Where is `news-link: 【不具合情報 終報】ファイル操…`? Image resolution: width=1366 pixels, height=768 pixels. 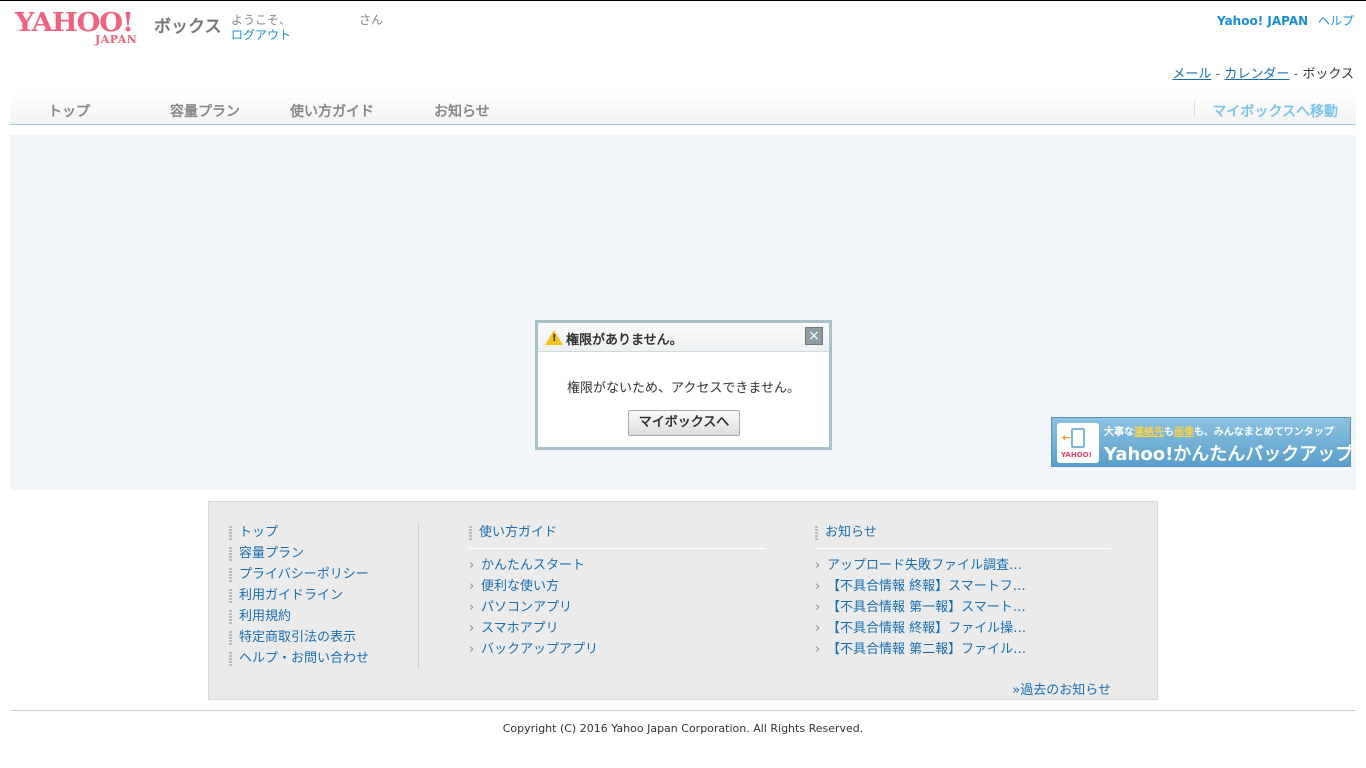 news-link: 【不具合情報 終報】ファイル操… is located at coordinates (963, 628).